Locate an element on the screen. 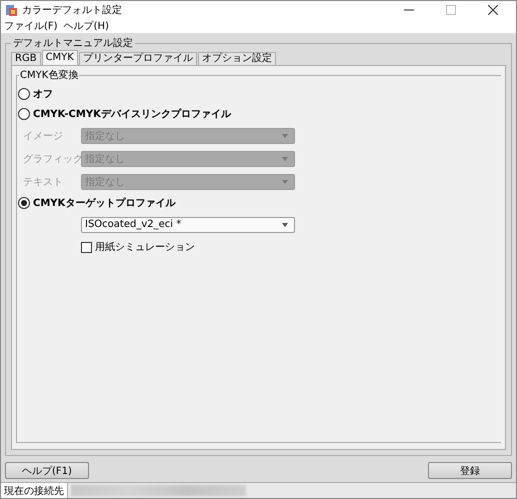  menu-item: ヘルプ(H) is located at coordinates (86, 26).